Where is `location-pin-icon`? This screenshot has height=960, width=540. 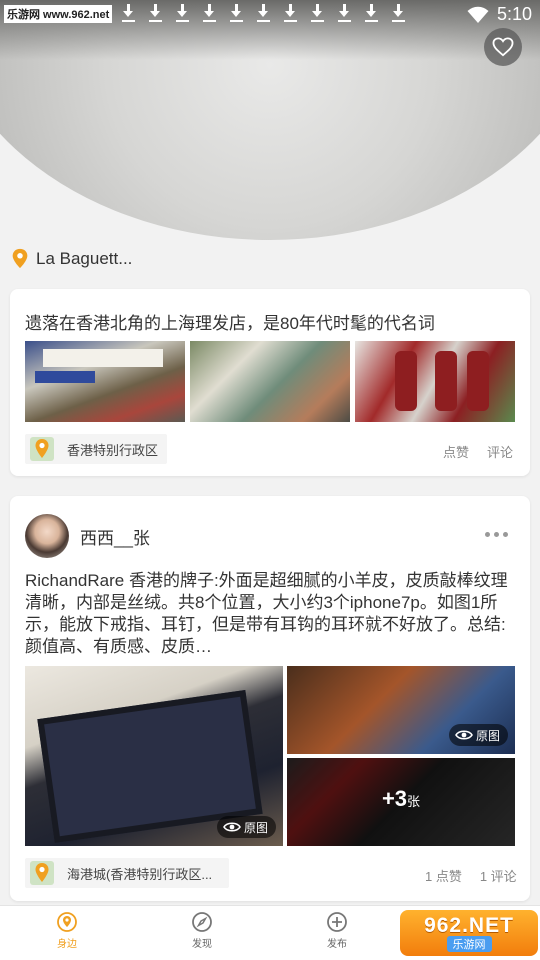
location-pin-icon is located at coordinates (20, 258).